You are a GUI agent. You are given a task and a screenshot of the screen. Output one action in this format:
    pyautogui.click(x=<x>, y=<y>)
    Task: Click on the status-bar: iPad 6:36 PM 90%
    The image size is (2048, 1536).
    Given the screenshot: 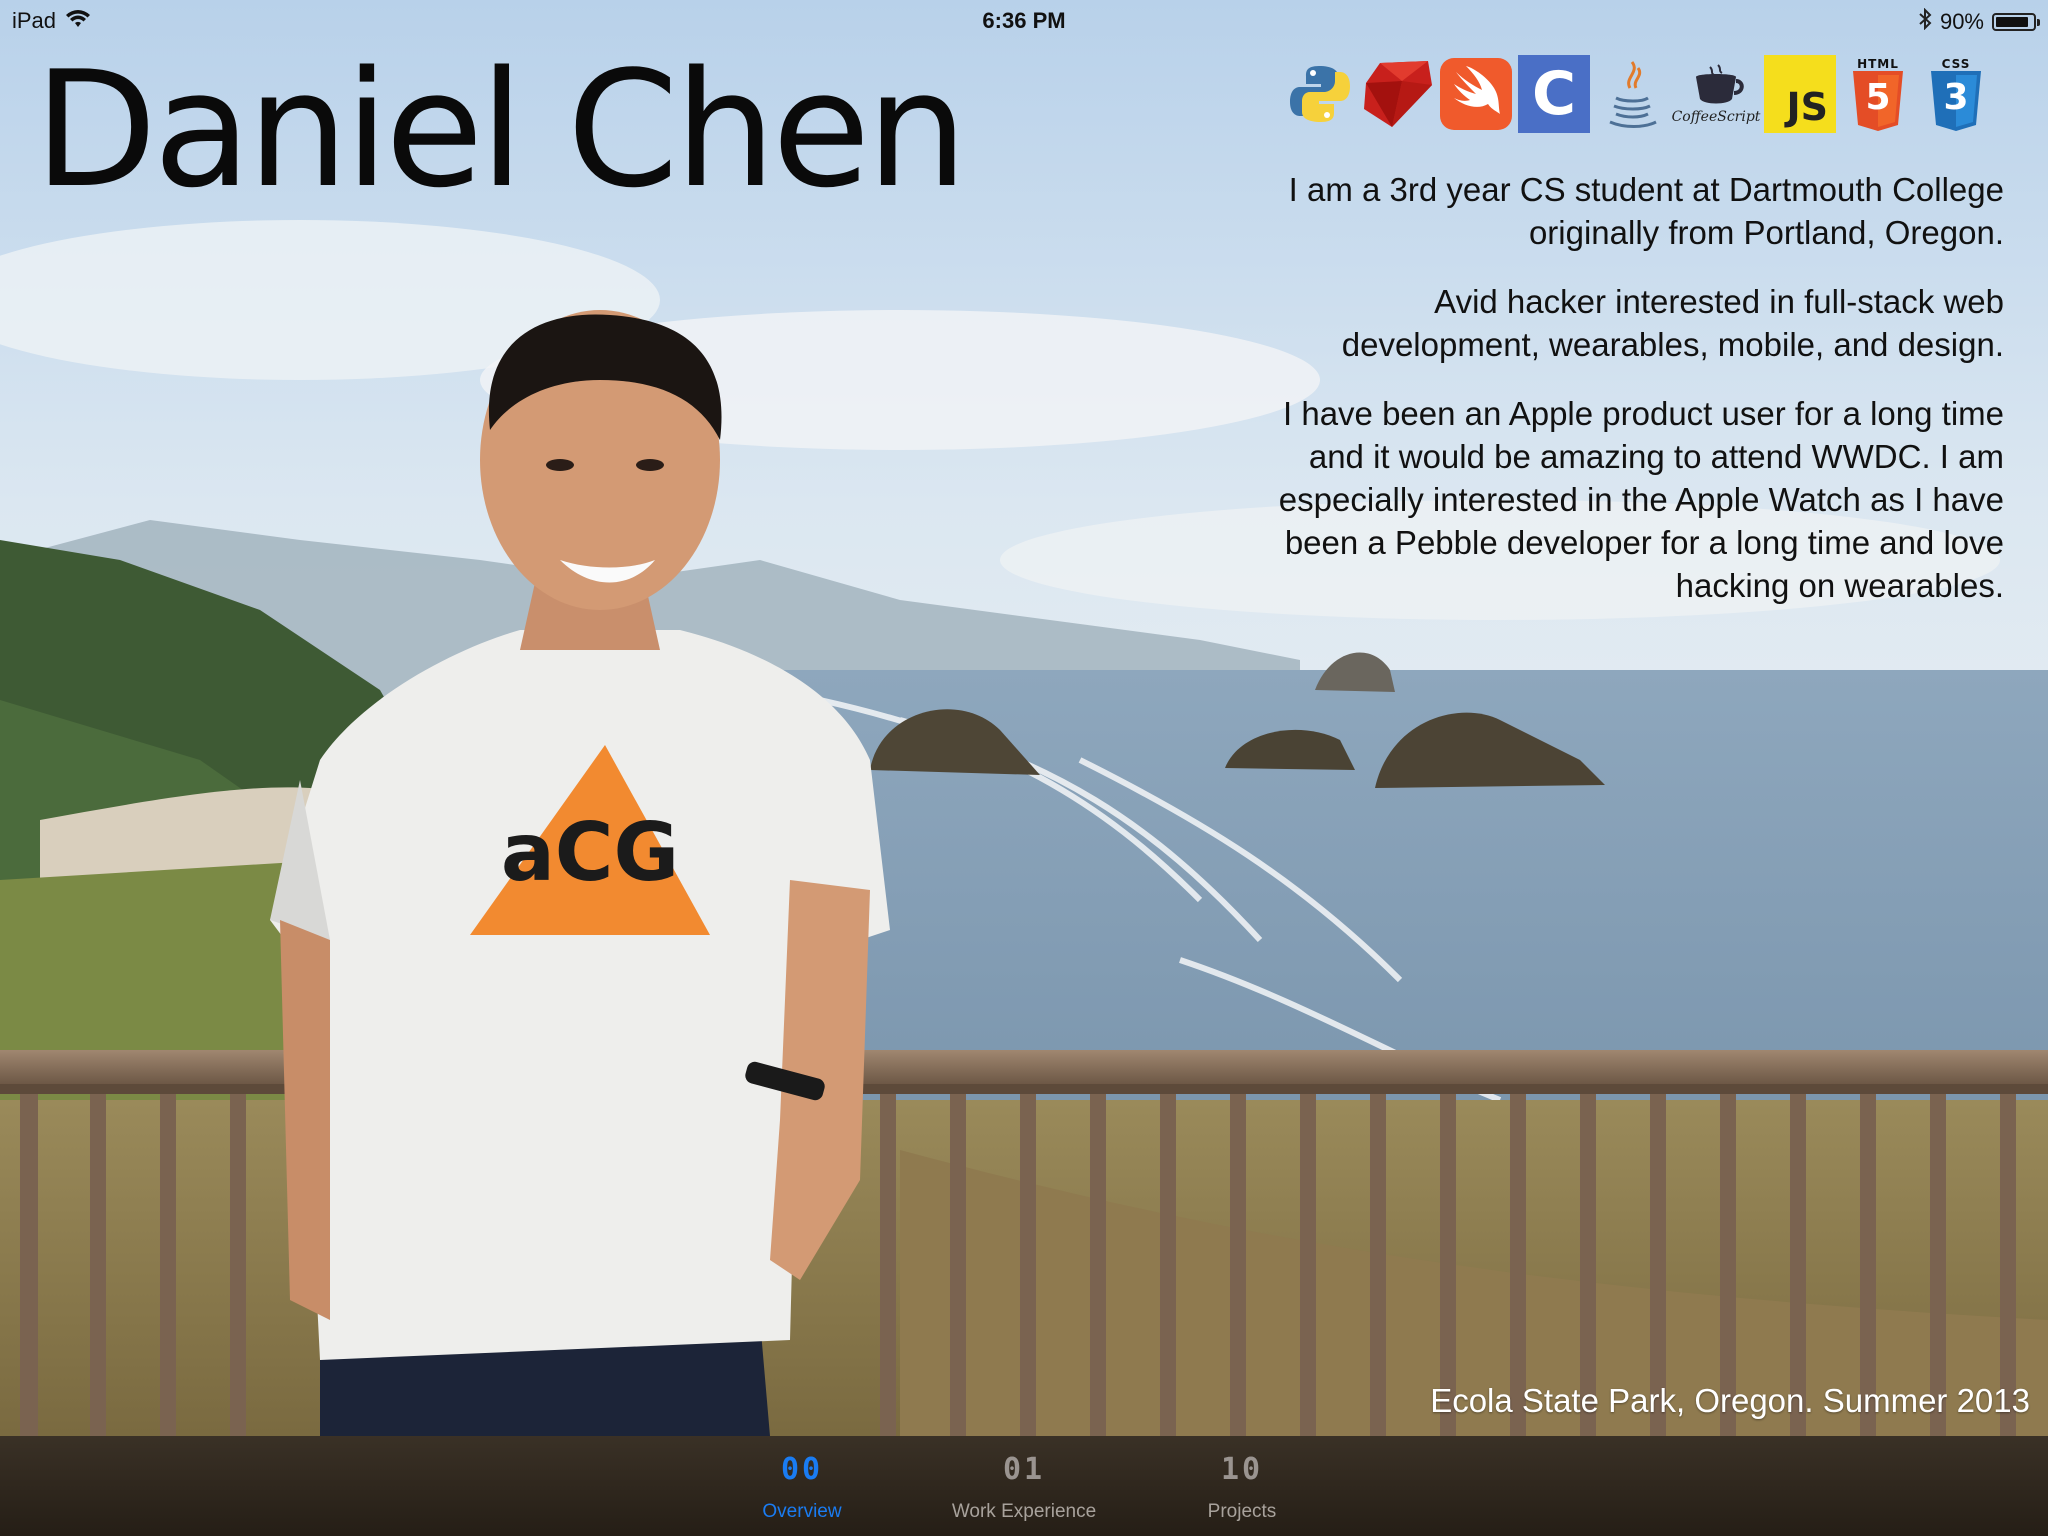 What is the action you would take?
    pyautogui.click(x=1024, y=20)
    